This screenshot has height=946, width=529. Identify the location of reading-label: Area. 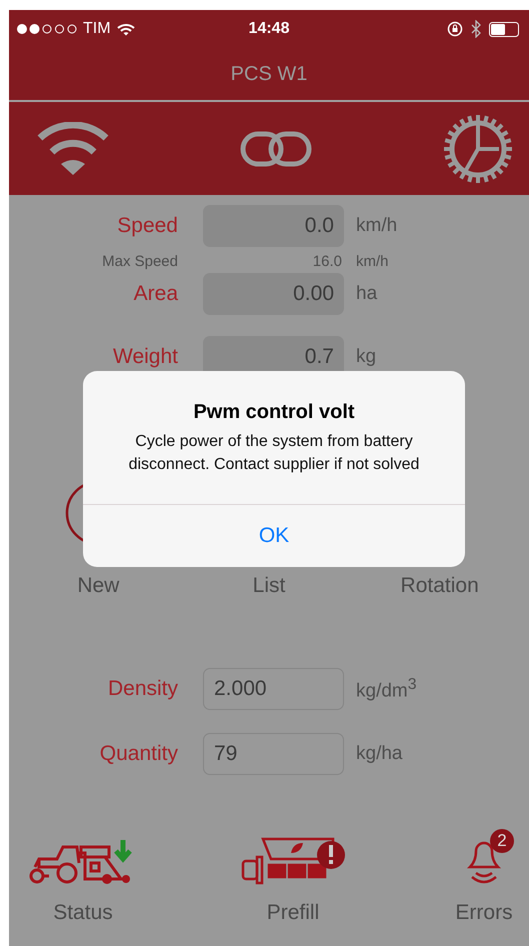
(155, 294).